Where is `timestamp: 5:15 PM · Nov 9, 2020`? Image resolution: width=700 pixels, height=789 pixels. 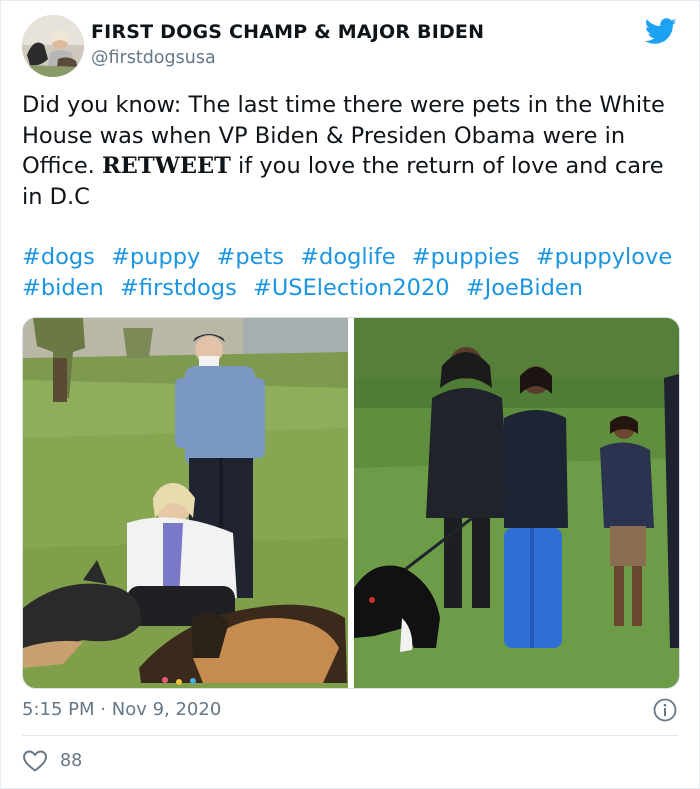 timestamp: 5:15 PM · Nov 9, 2020 is located at coordinates (121, 709).